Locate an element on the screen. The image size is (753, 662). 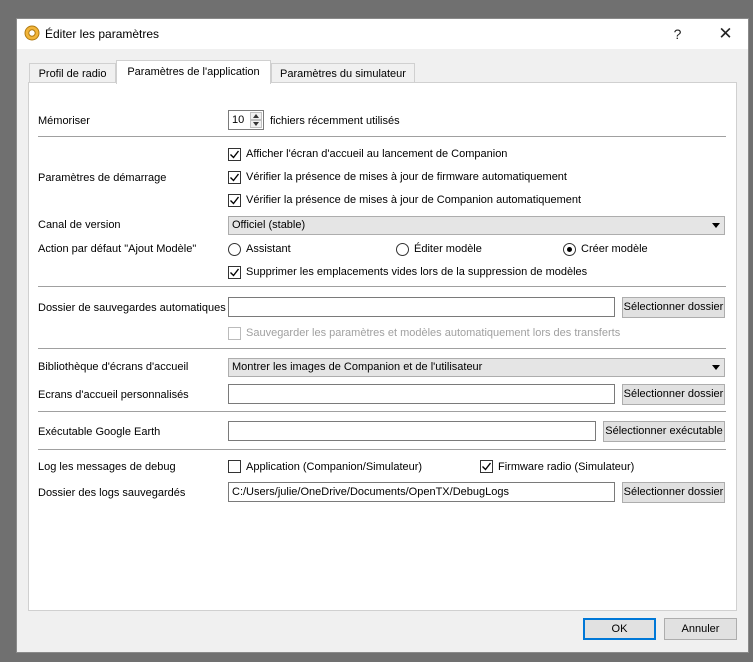
title-bar: Éditer les paramètres ? ✕ is located at coordinates (382, 34).